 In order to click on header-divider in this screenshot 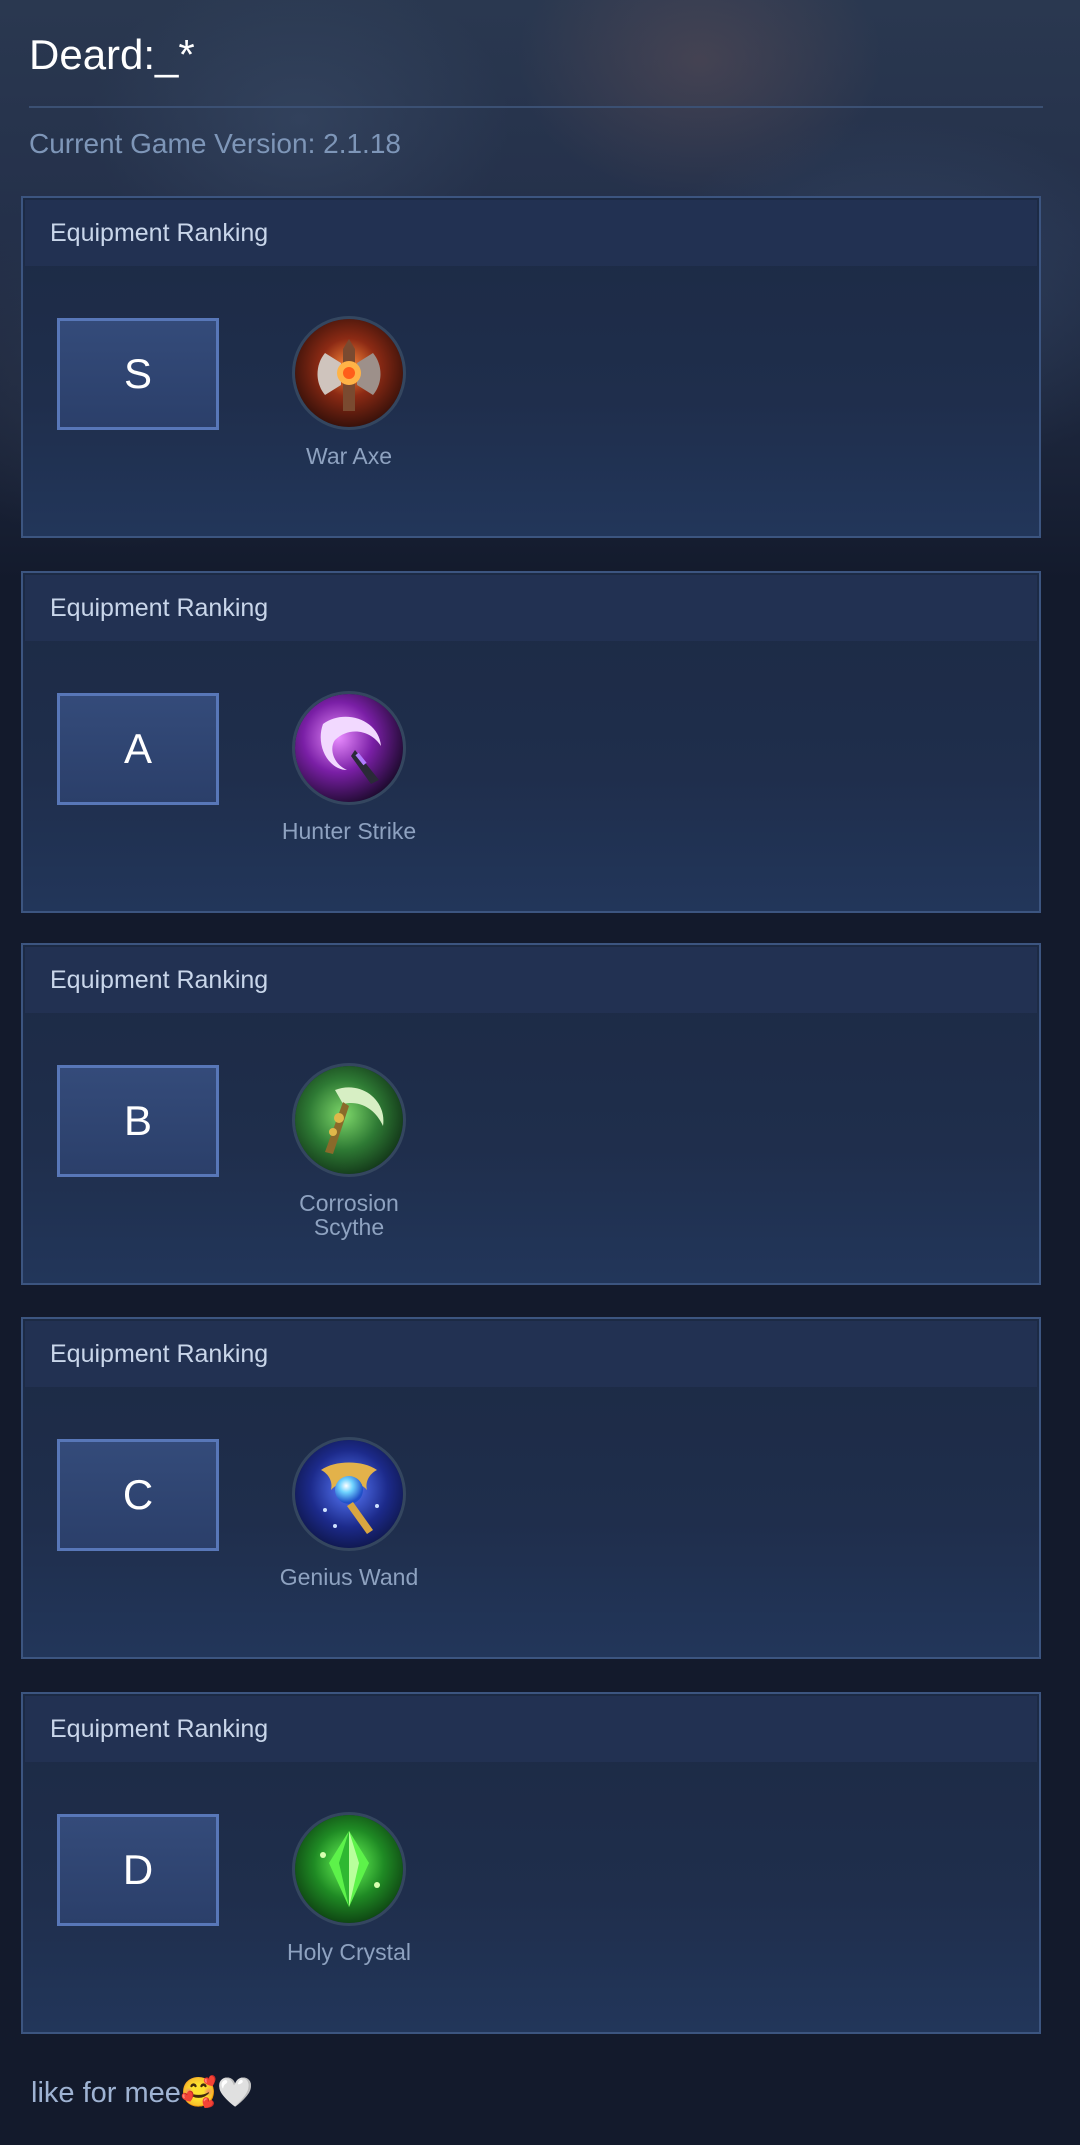, I will do `click(536, 107)`.